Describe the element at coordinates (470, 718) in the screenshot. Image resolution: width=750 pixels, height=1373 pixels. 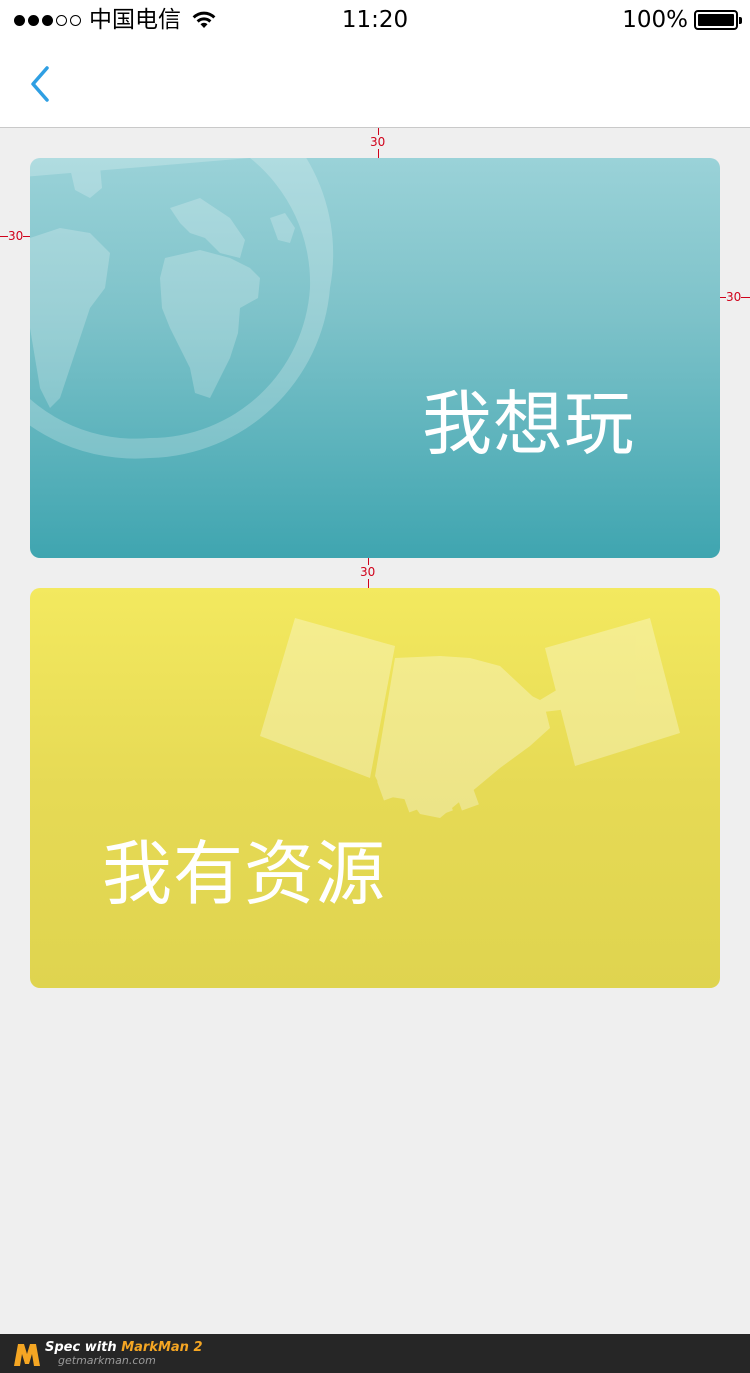
I see `handshake-icon` at that location.